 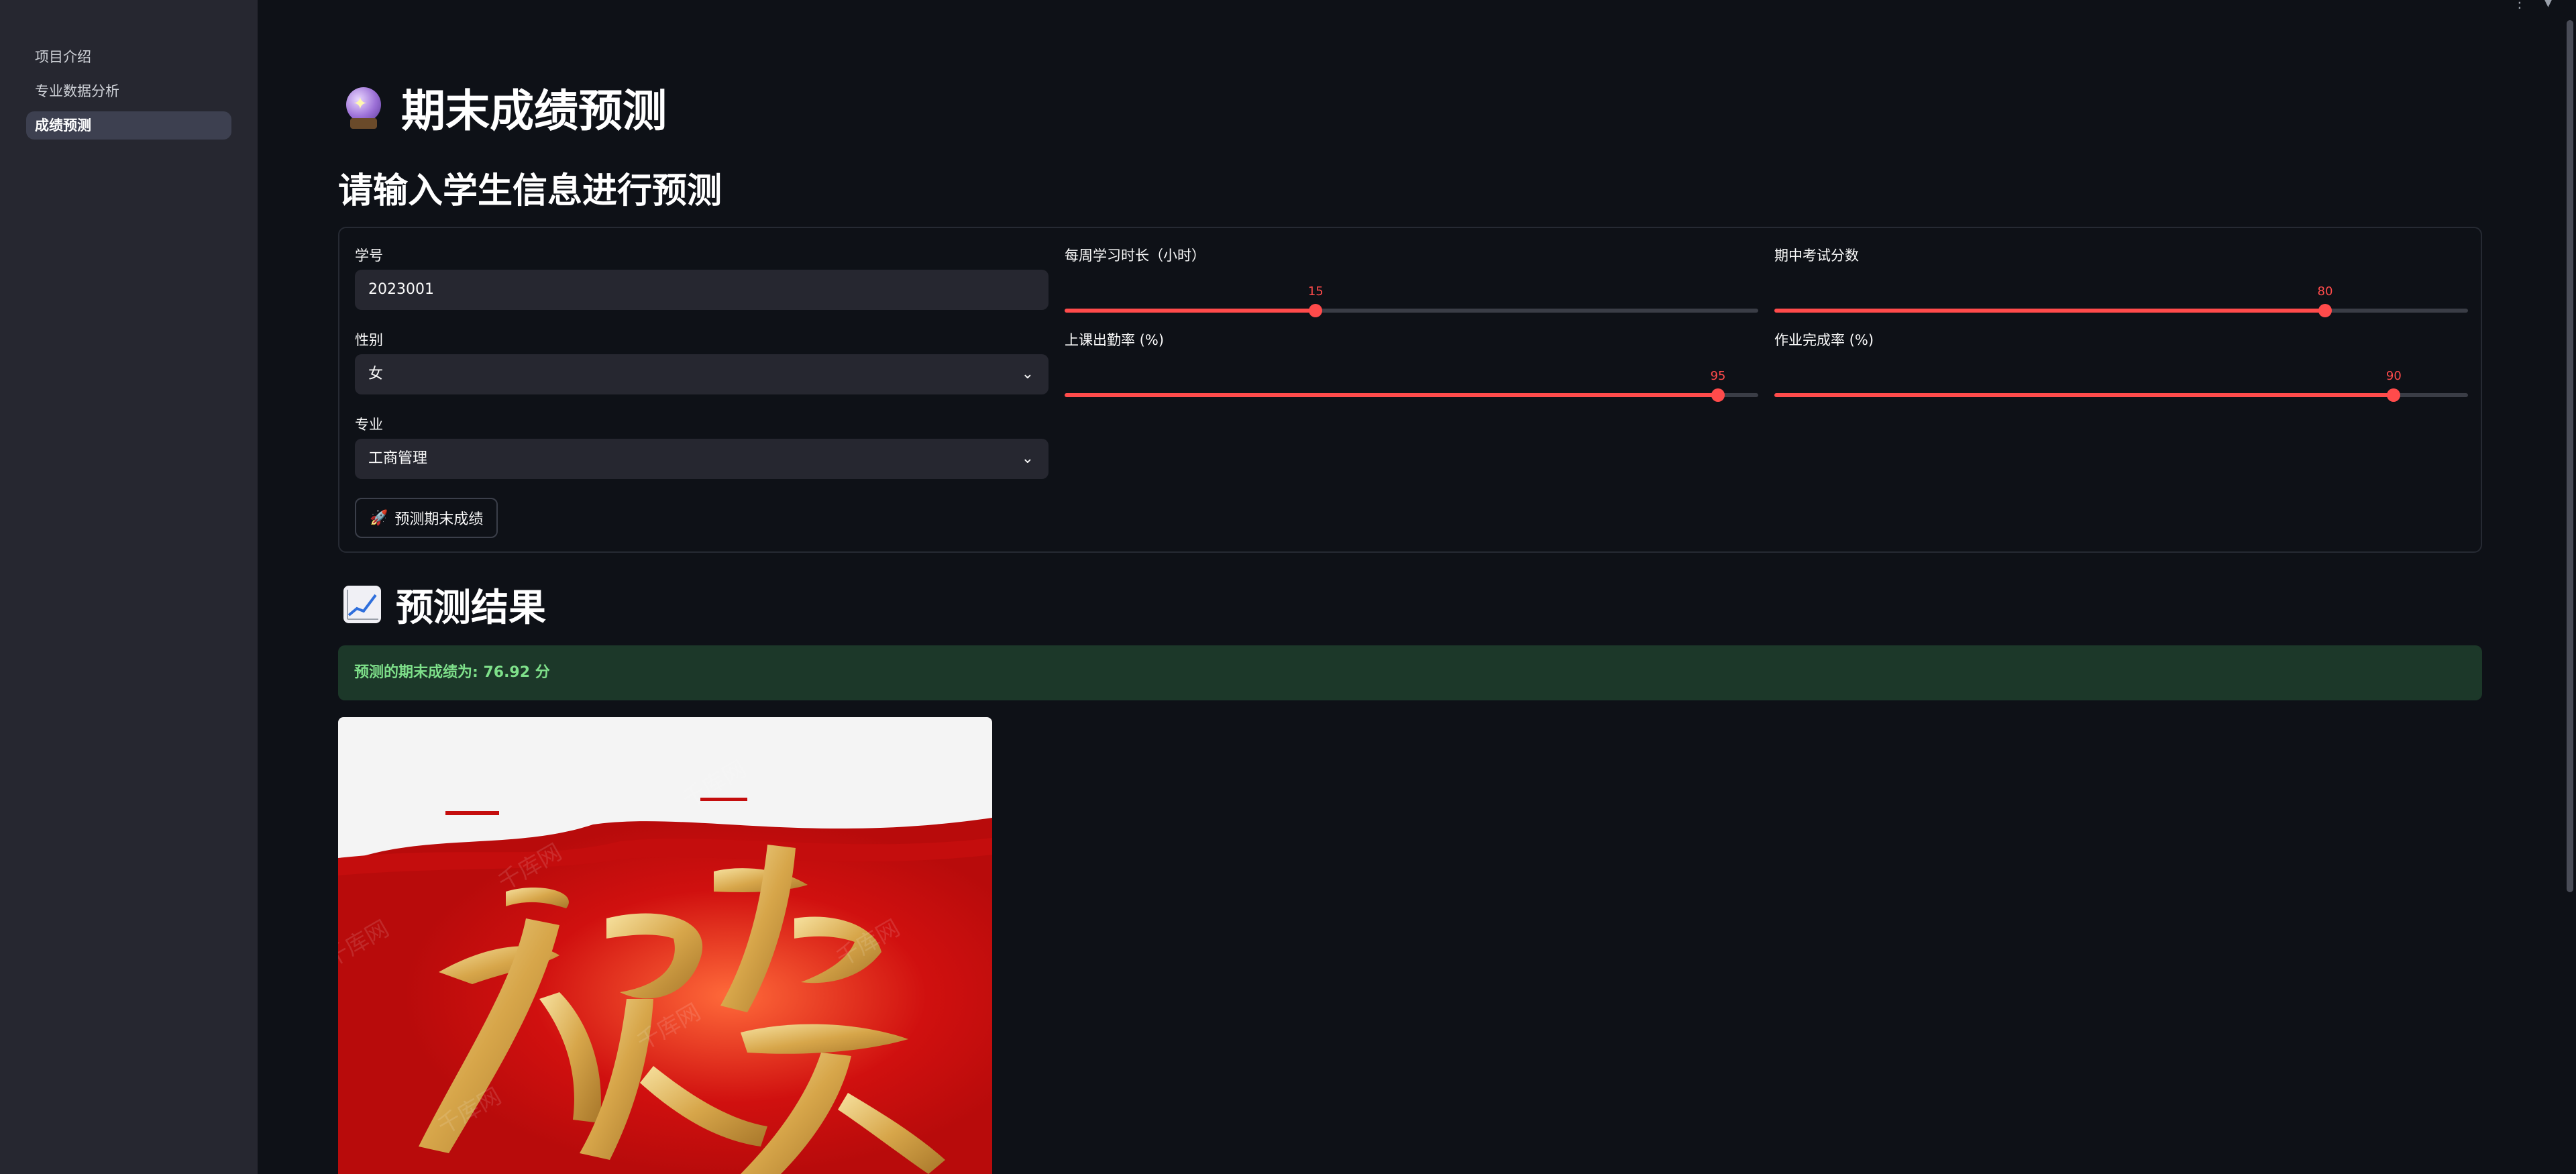 I want to click on slider-value: 15, so click(x=1315, y=291).